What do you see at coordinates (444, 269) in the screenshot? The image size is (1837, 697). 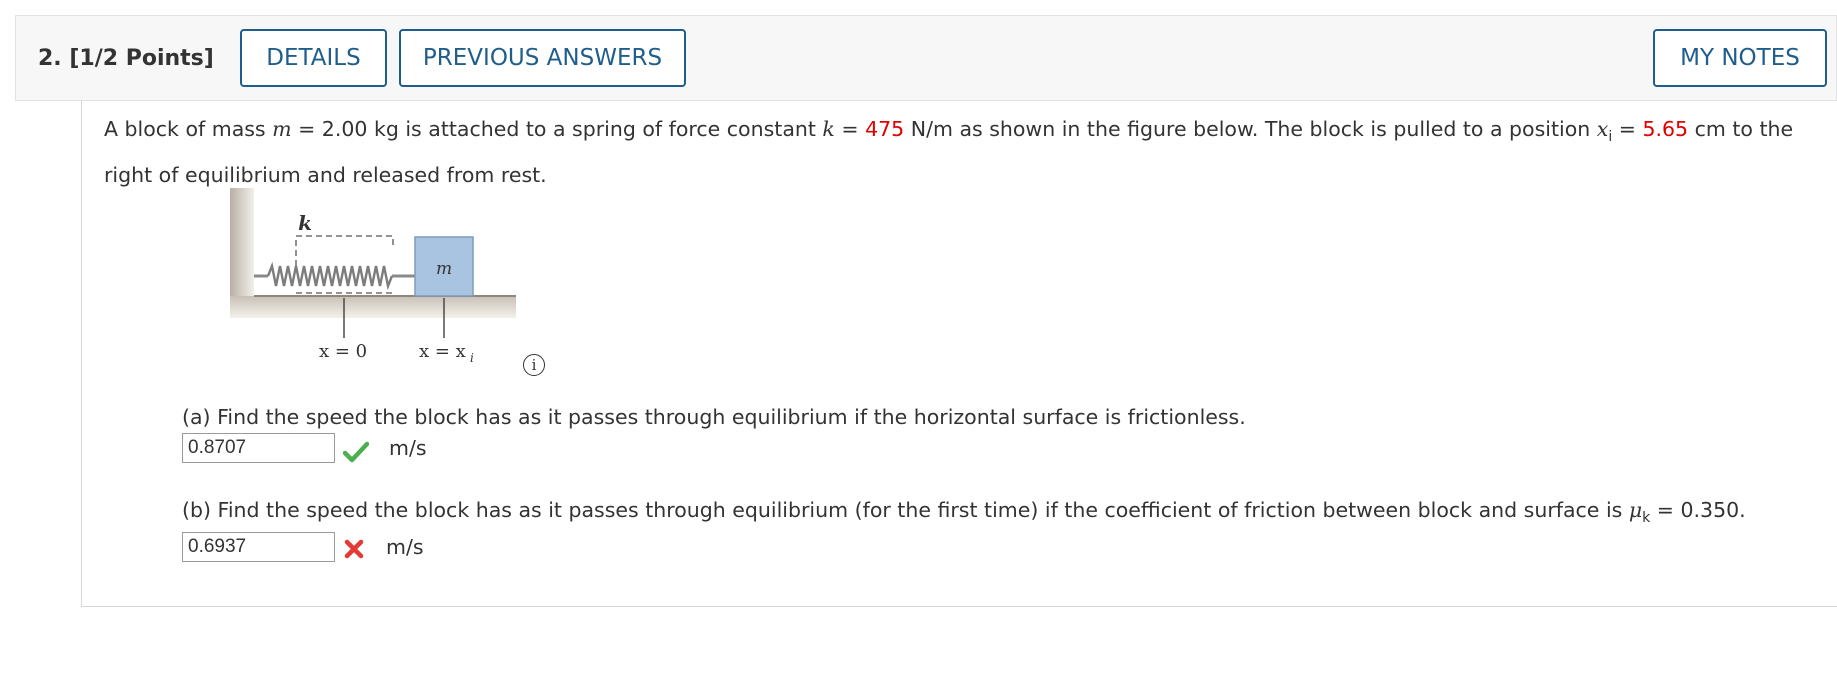 I see `mass-label: m` at bounding box center [444, 269].